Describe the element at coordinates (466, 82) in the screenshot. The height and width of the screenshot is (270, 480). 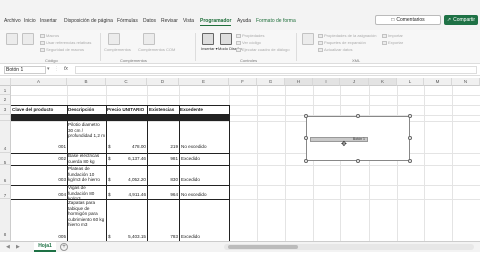
I see `column-header: N` at that location.